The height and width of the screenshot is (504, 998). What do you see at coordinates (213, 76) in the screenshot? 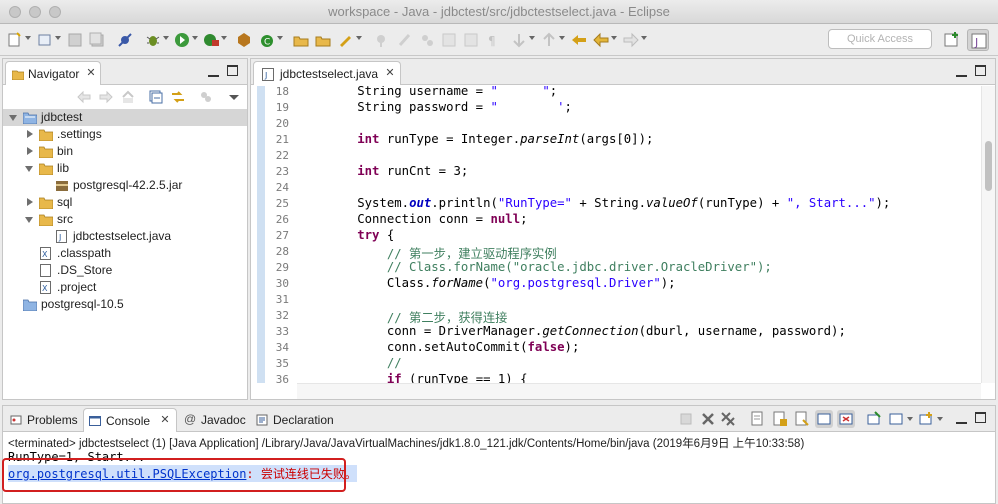
I see `minimize-view-icon` at bounding box center [213, 76].